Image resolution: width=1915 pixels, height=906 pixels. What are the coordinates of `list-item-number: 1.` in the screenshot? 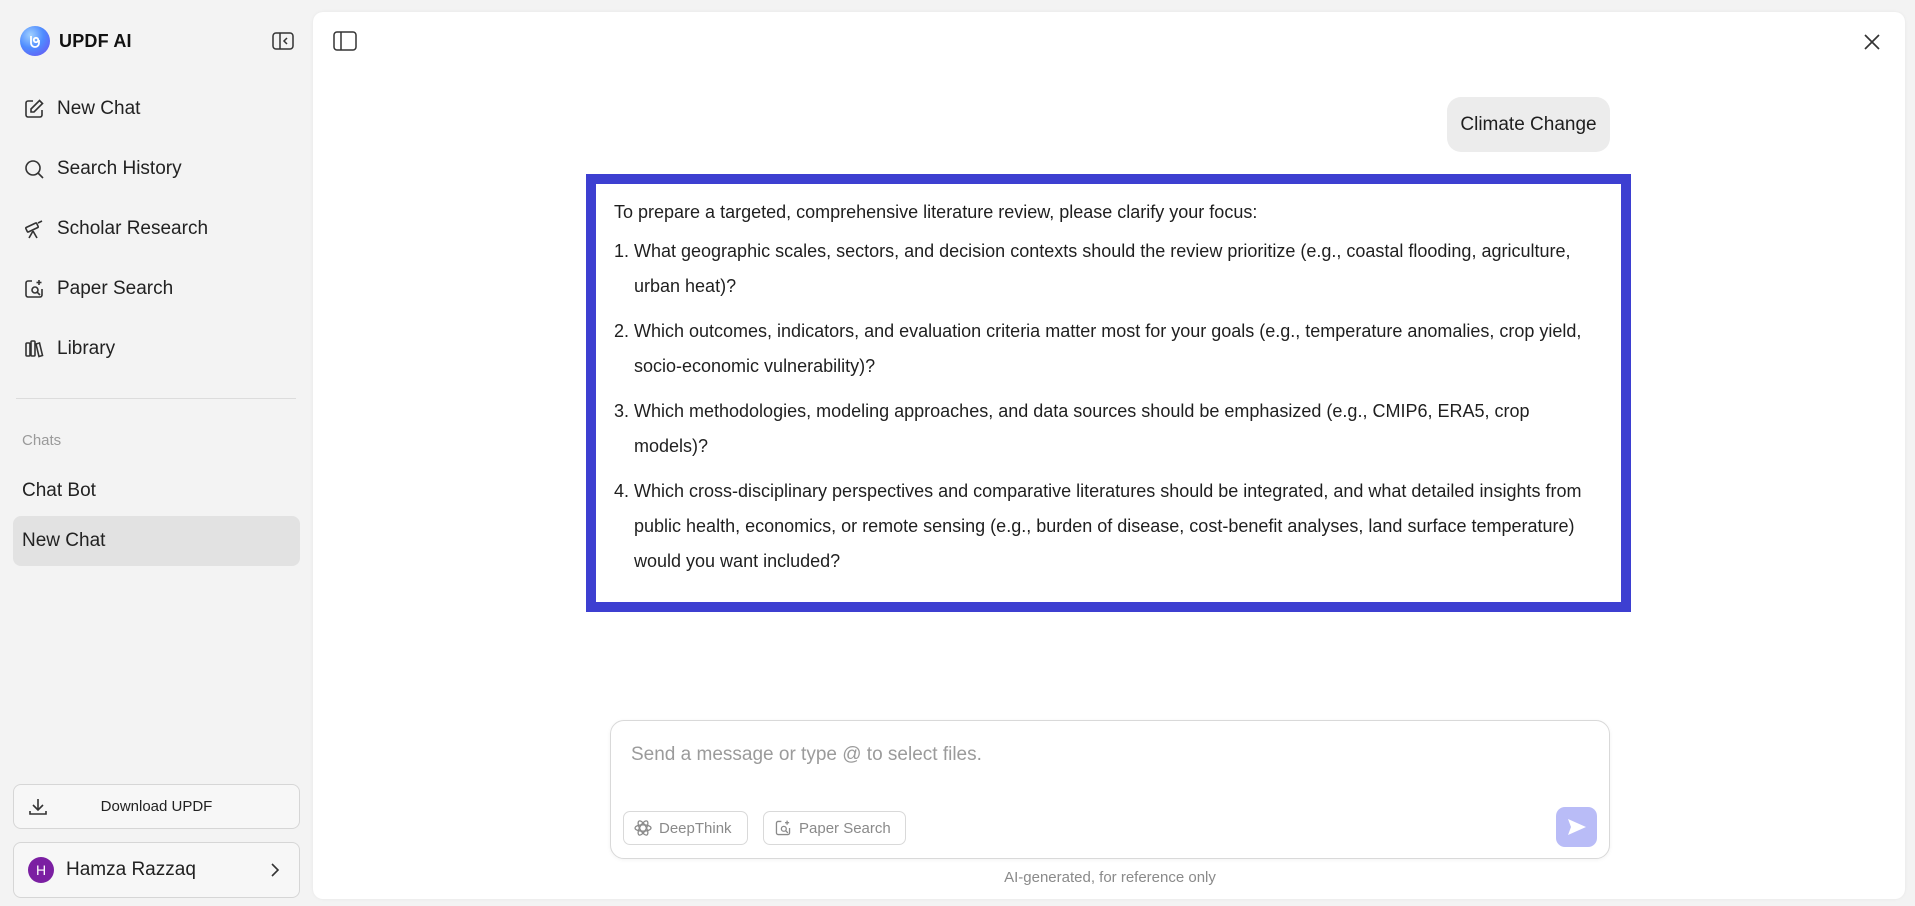 It's located at (622, 251).